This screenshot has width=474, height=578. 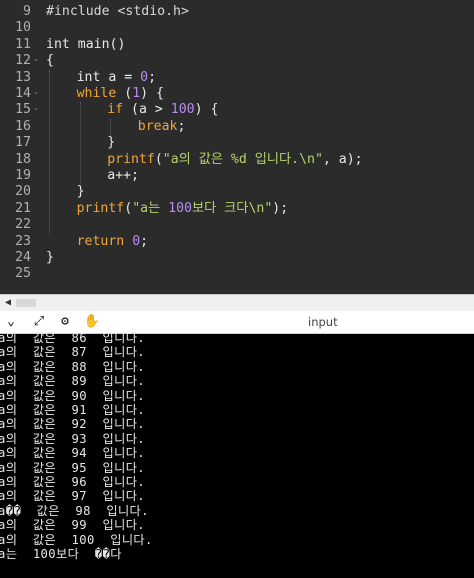 I want to click on console-title: input, so click(x=323, y=322).